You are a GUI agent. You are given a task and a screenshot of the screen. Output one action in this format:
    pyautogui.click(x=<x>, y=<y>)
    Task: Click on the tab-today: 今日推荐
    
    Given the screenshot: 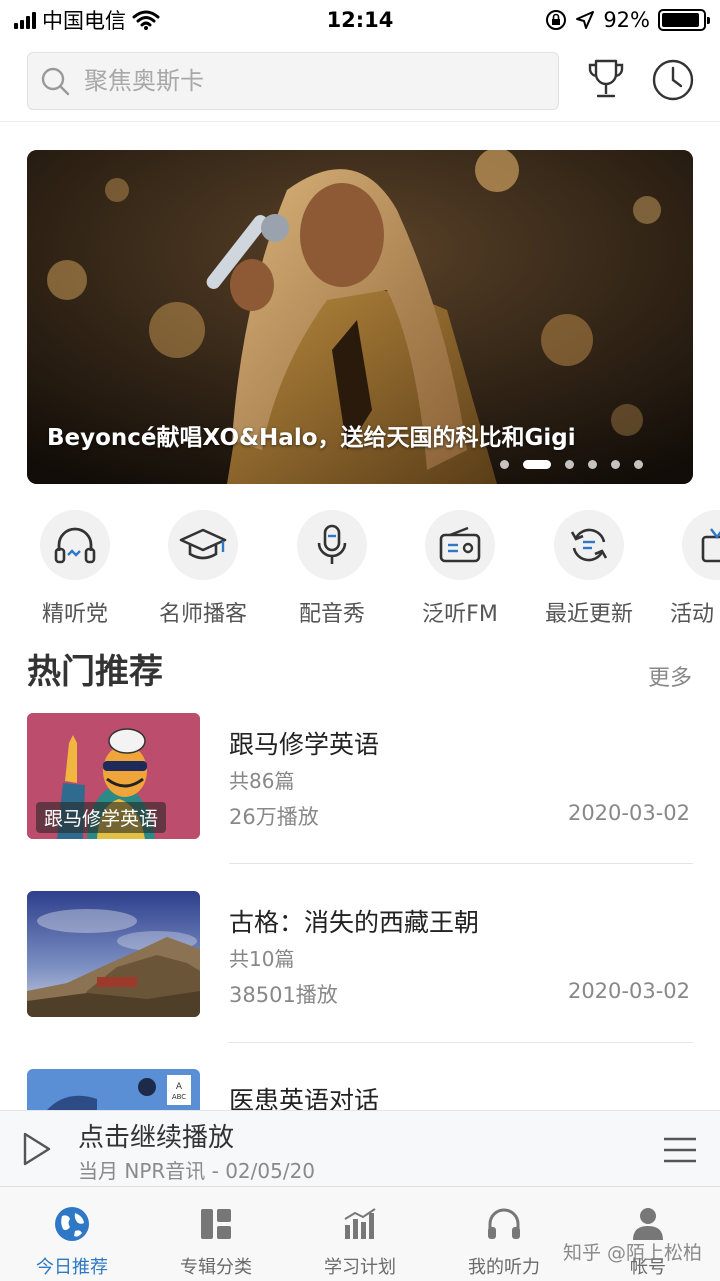 What is the action you would take?
    pyautogui.click(x=72, y=1234)
    